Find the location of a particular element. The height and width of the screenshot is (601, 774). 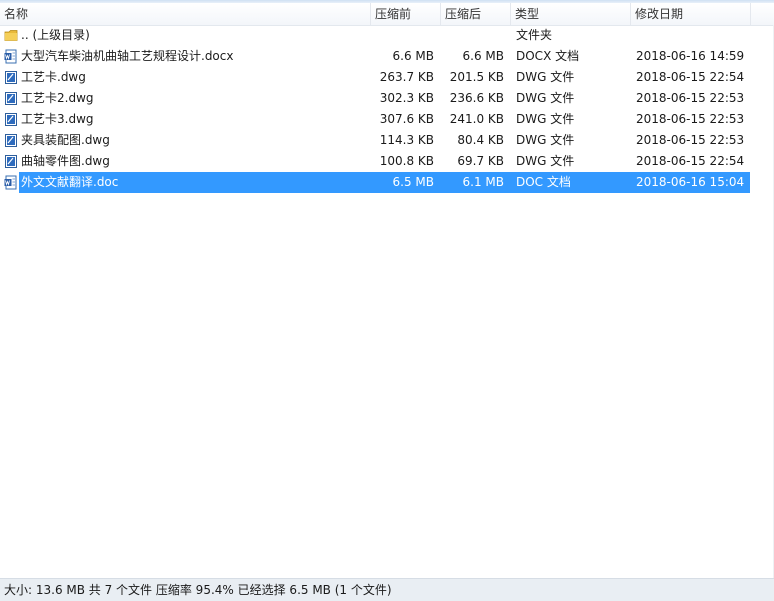

file-packed-size: 263.7 KB is located at coordinates (406, 77).